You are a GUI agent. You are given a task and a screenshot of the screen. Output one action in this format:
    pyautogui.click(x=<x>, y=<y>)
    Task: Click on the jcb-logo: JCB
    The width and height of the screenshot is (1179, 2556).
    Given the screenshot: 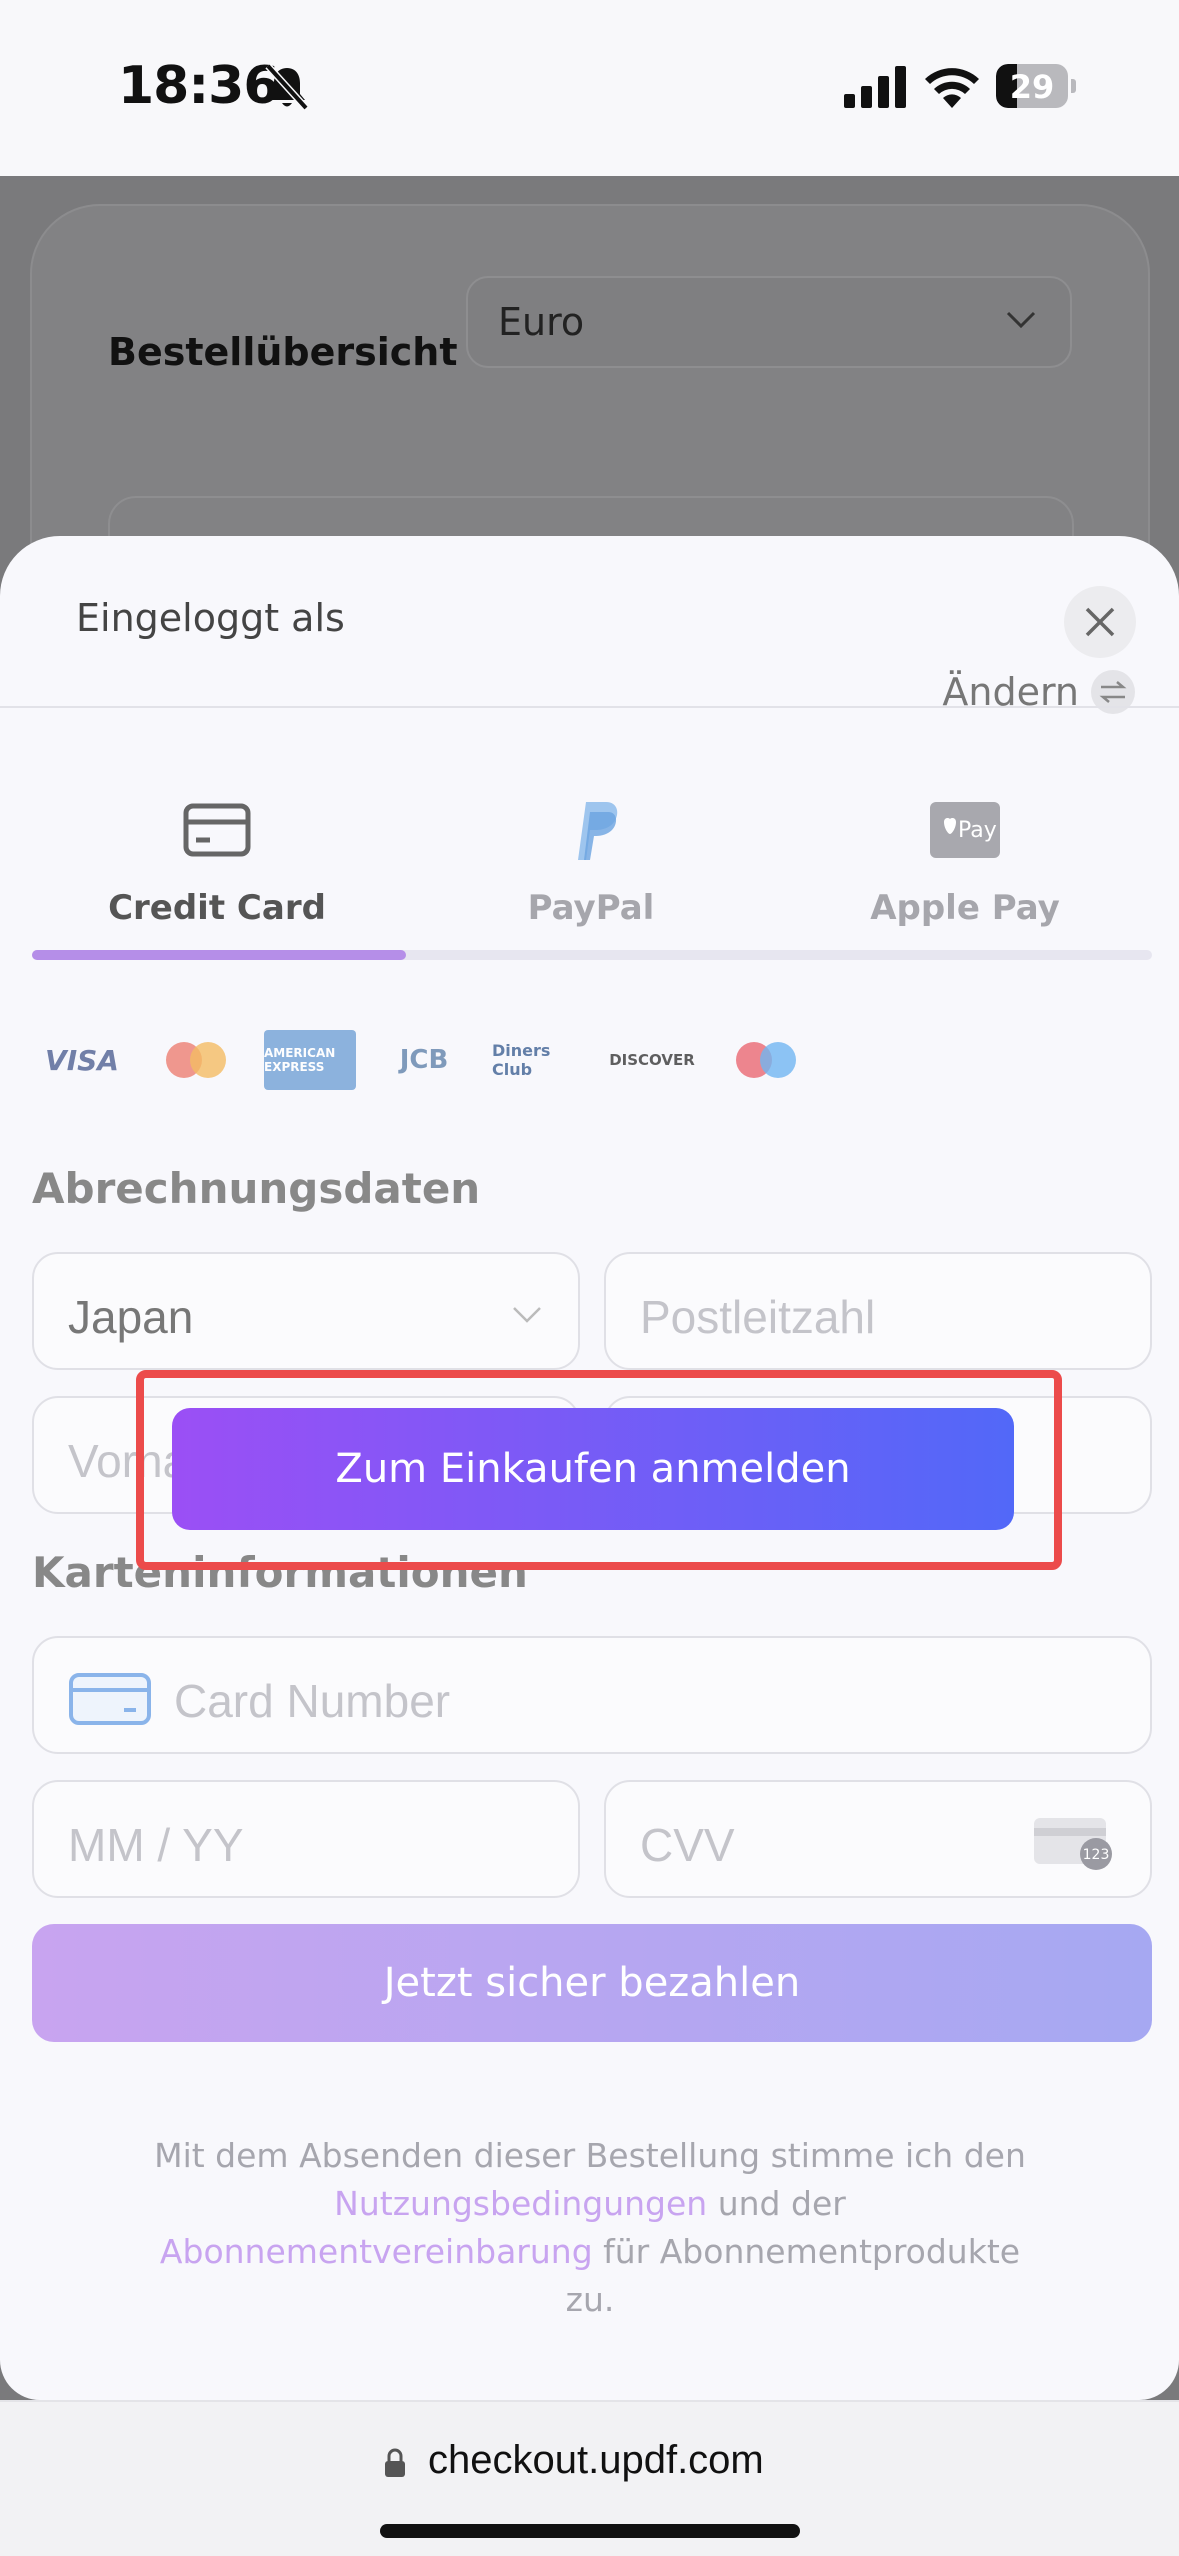 What is the action you would take?
    pyautogui.click(x=424, y=1060)
    